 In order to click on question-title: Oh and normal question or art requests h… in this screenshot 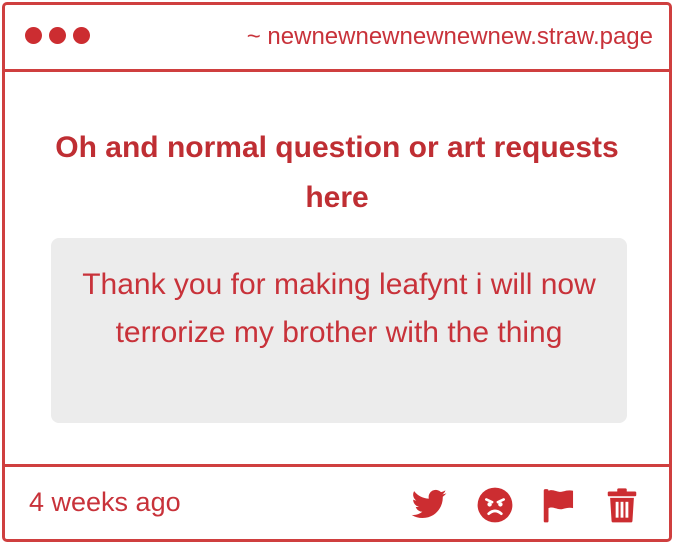, I will do `click(337, 172)`.